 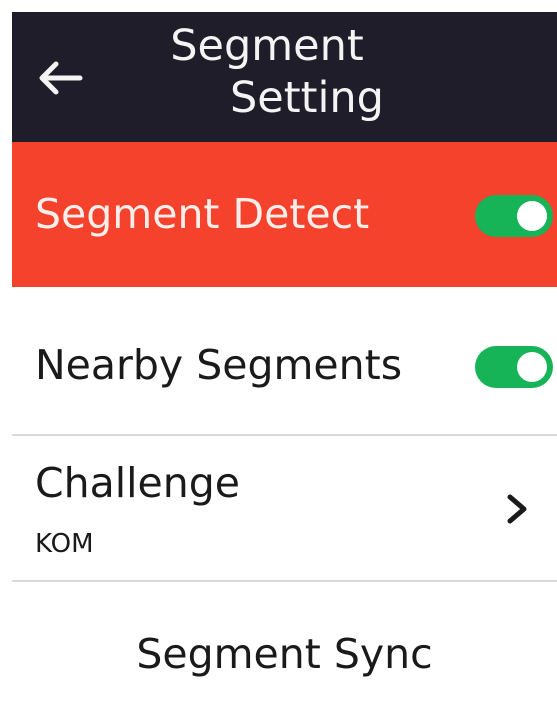 I want to click on divider, so click(x=284, y=435).